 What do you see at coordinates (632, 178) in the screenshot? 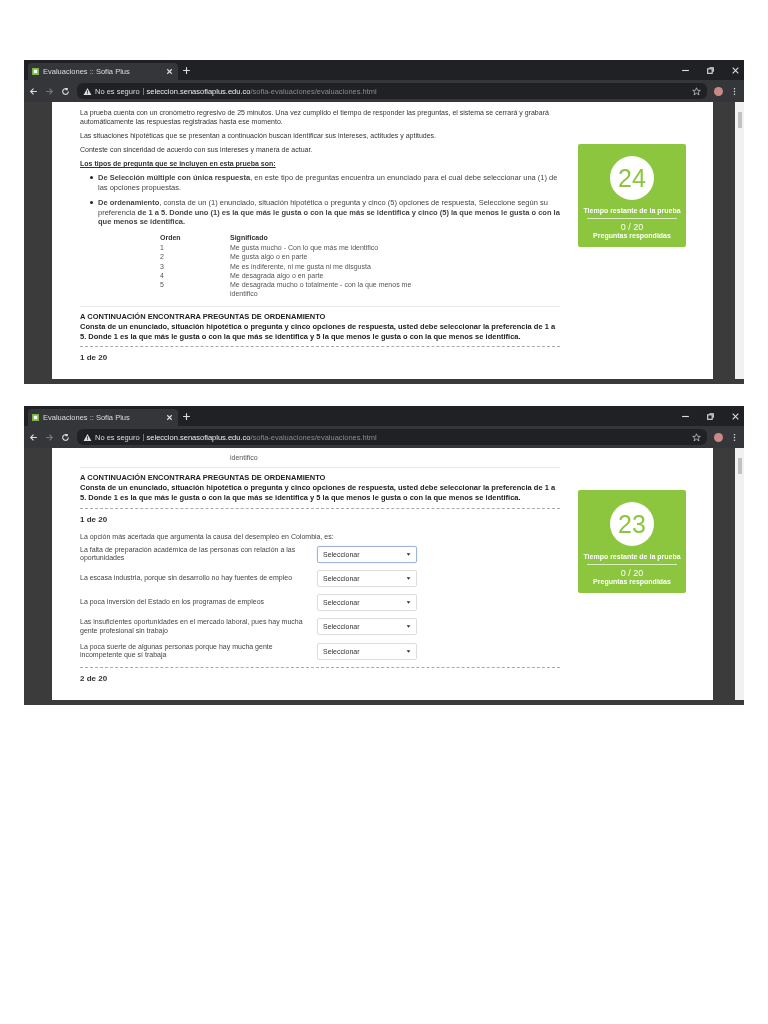
I see `timer-circle: 24` at bounding box center [632, 178].